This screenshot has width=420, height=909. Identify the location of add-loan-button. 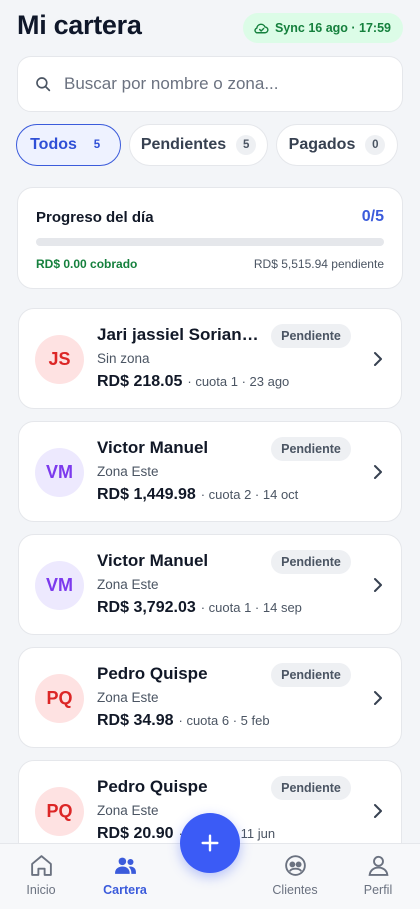
(210, 843).